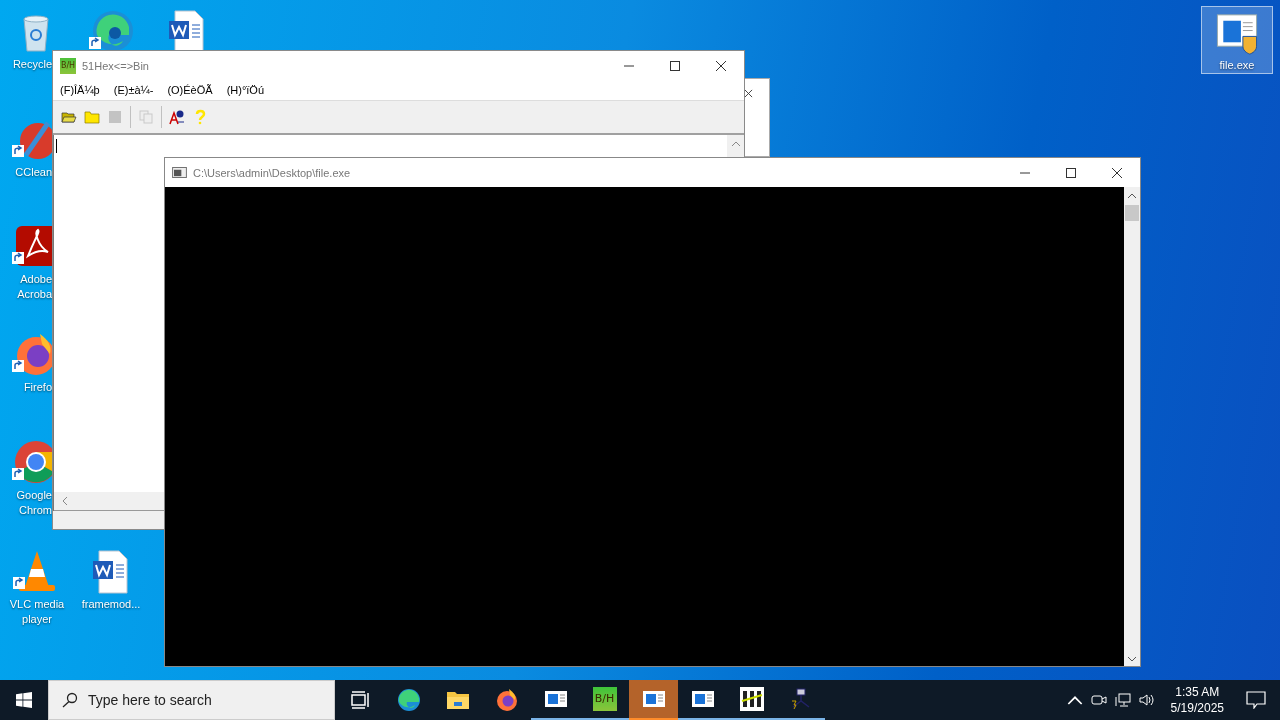  What do you see at coordinates (37, 387) in the screenshot?
I see `icon-label: Firefo` at bounding box center [37, 387].